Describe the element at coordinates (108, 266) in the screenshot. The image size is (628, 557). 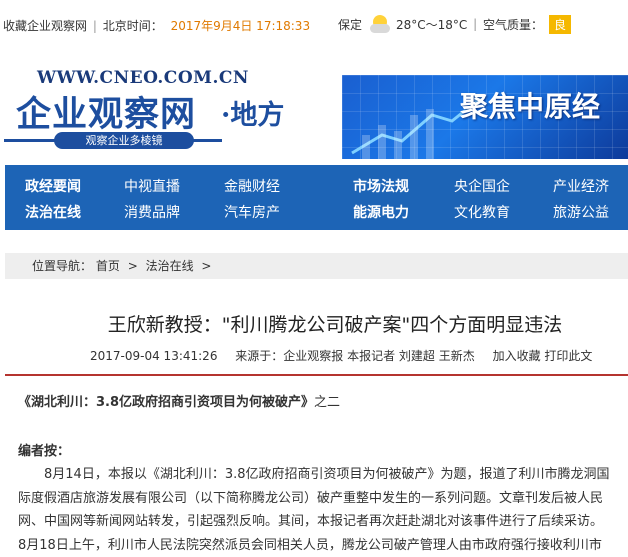
I see `breadcrumb-home: 首页` at that location.